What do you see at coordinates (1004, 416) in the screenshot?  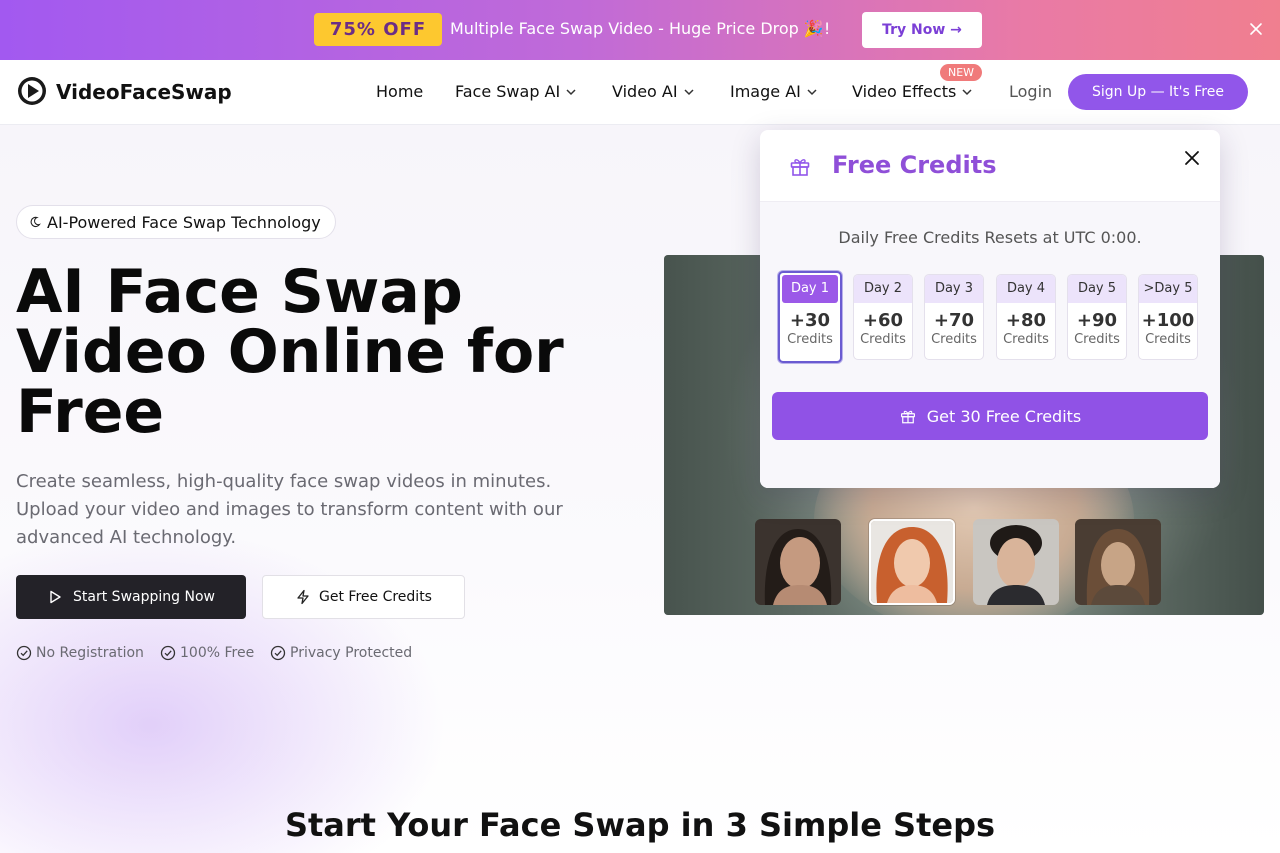 I see `cta-label: Get 30 Free Credits` at bounding box center [1004, 416].